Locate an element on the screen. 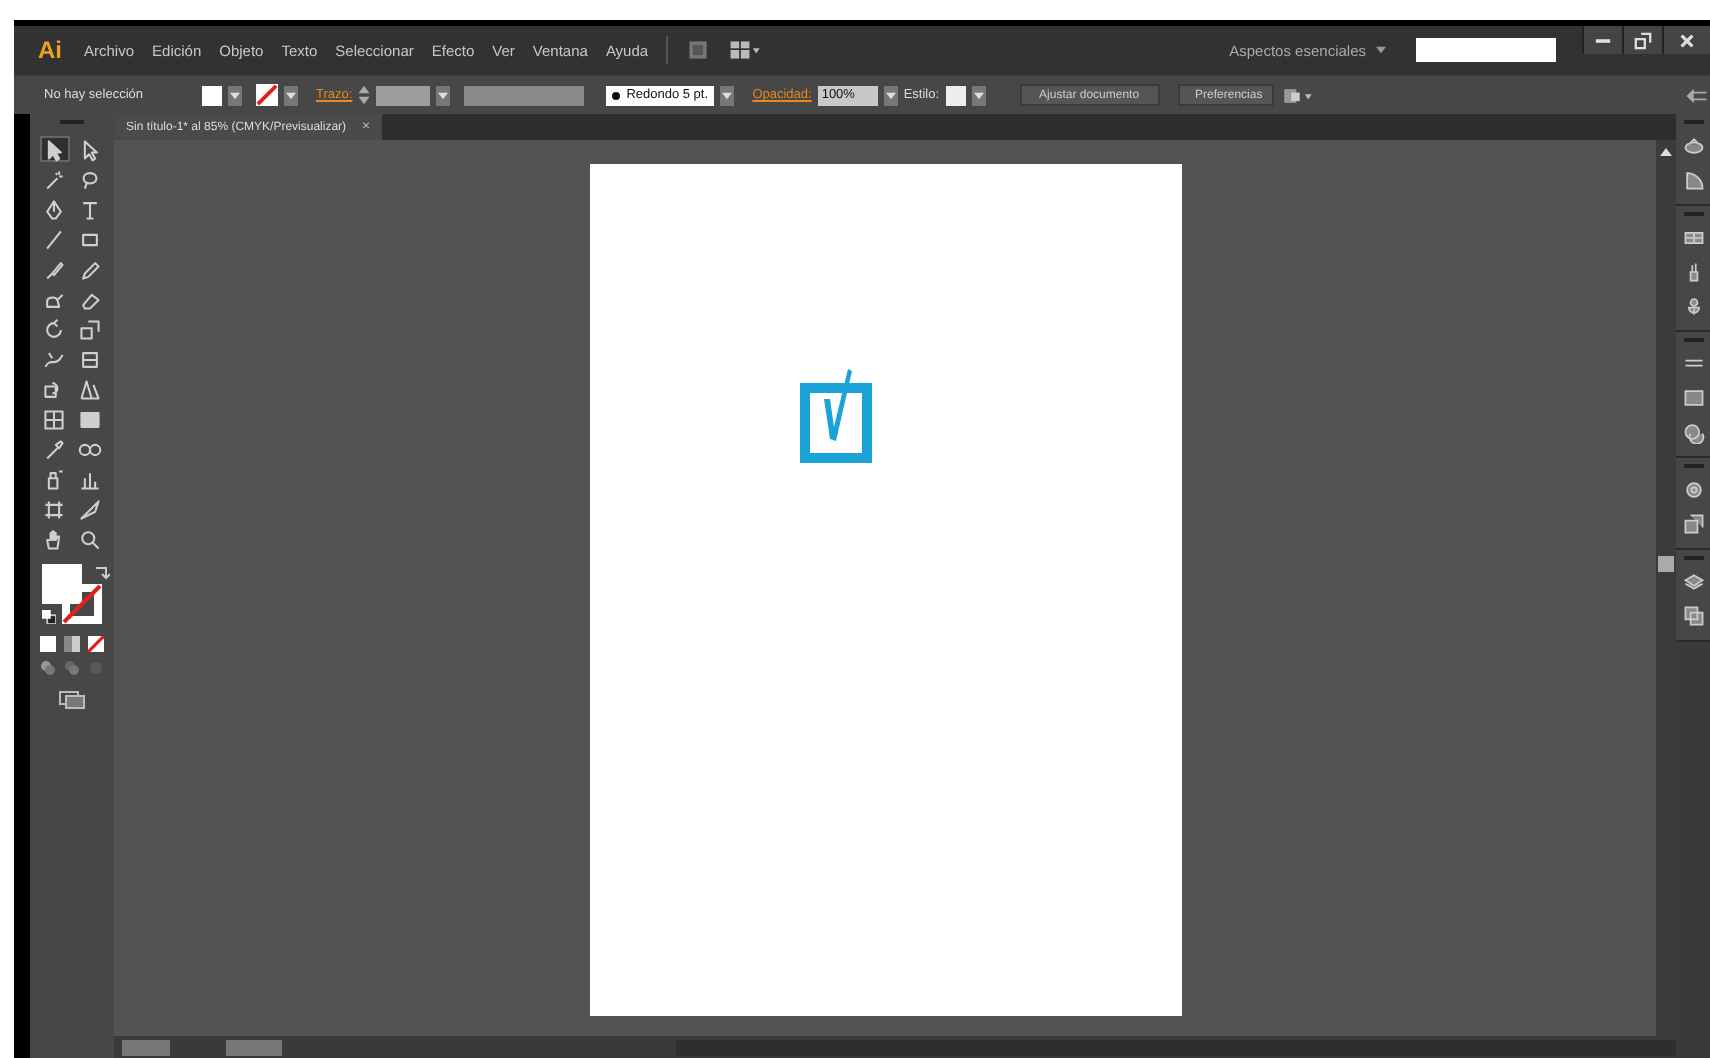 The image size is (1710, 1058). opacity-dropdown is located at coordinates (890, 95).